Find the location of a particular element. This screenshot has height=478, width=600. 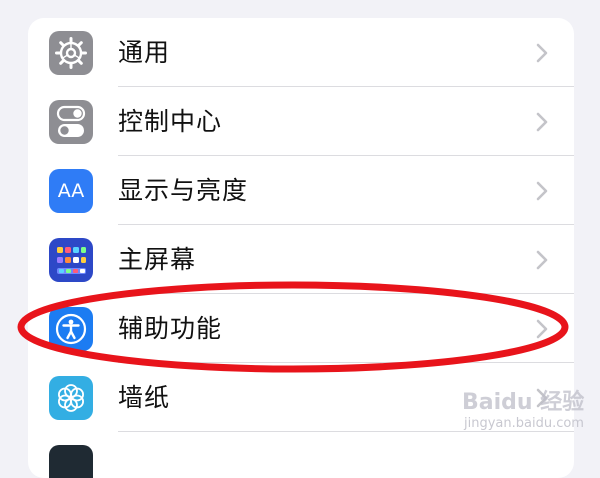

settings-item-label: 通用 is located at coordinates (144, 52).